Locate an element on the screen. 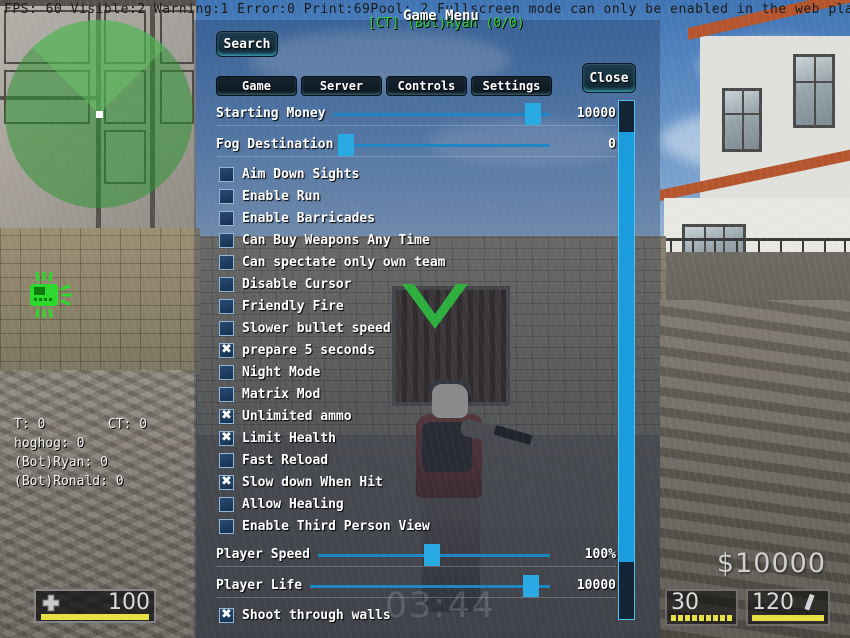 The image size is (850, 638). checkbox-aim-down-sights: Aim Down Sights is located at coordinates (289, 174).